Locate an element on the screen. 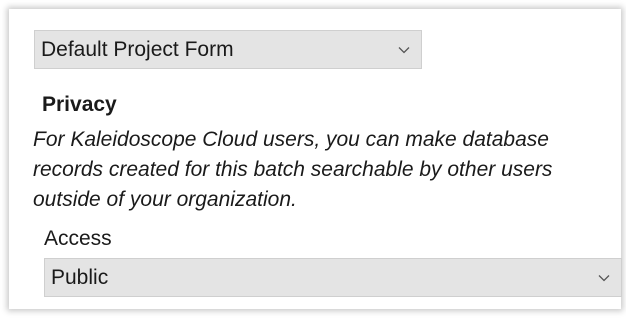 The width and height of the screenshot is (626, 318). privacy-heading: Privacy is located at coordinates (79, 104).